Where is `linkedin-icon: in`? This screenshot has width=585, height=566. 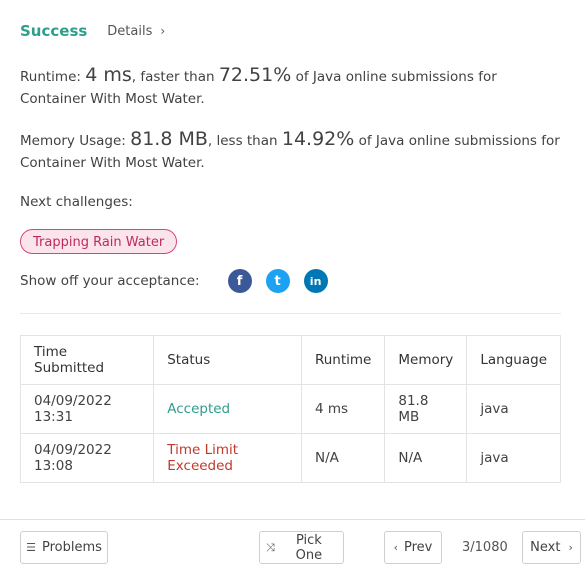
linkedin-icon: in is located at coordinates (315, 281).